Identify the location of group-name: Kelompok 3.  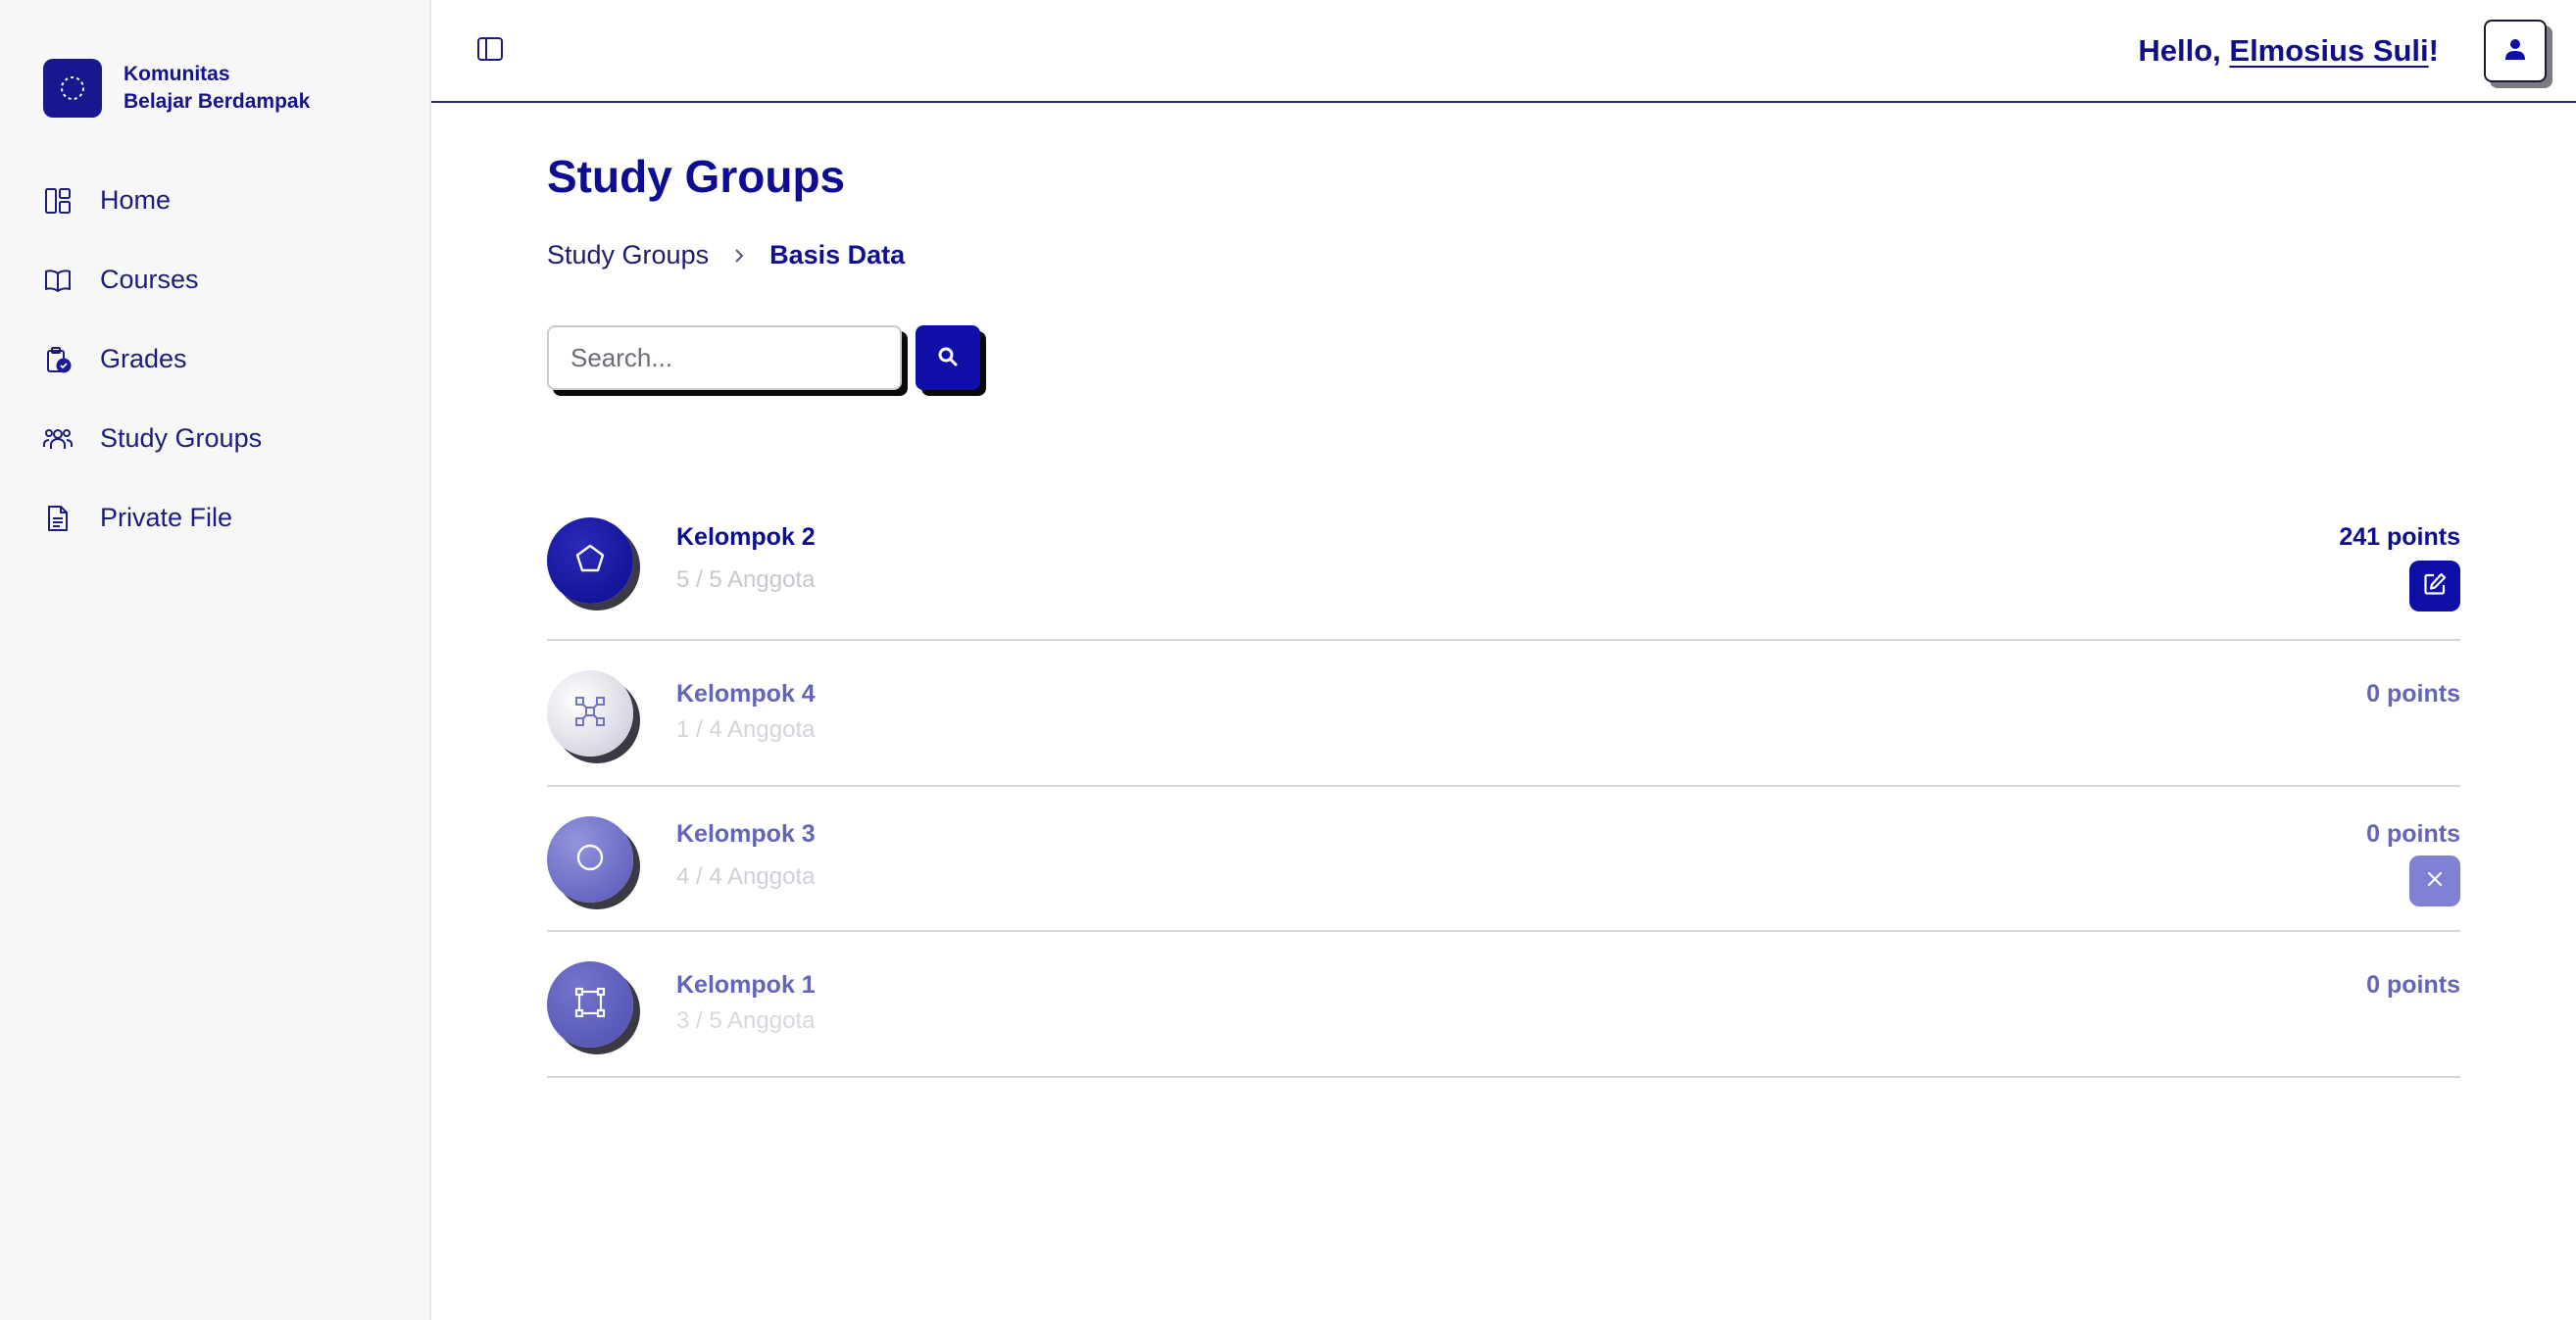
(746, 834).